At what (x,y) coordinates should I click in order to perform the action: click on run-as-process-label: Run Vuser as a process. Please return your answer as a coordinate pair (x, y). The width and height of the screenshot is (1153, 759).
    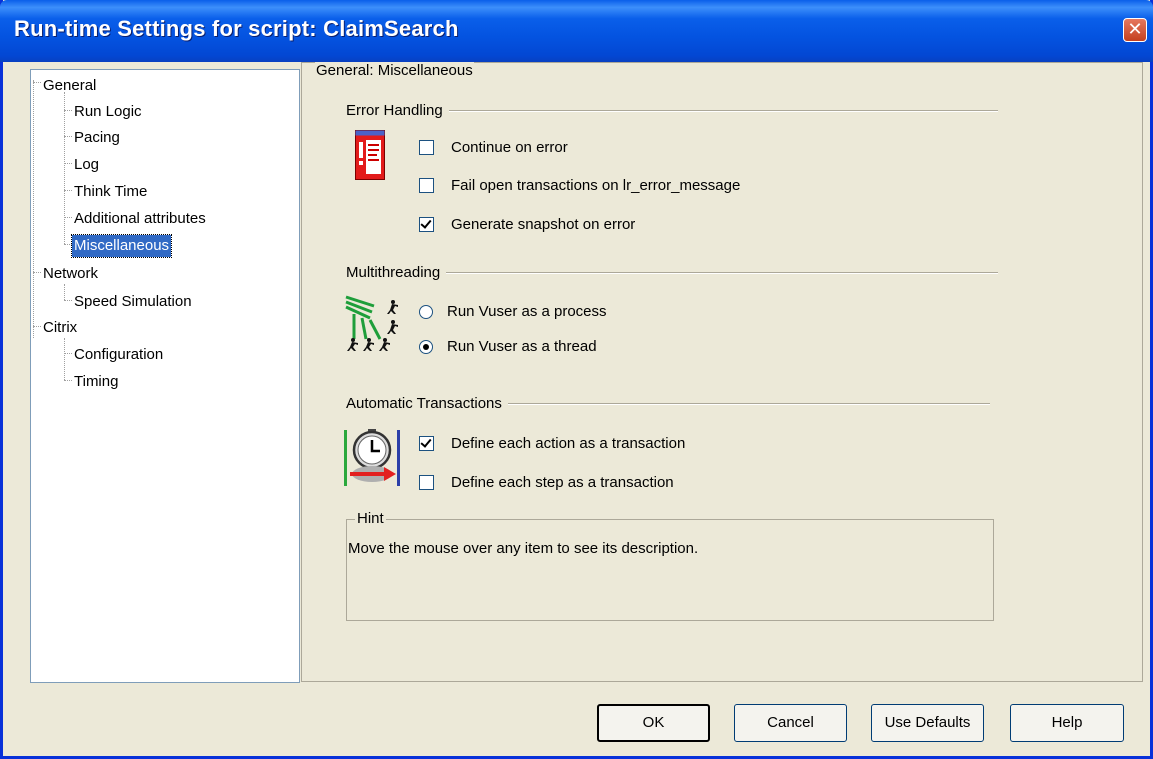
    Looking at the image, I should click on (527, 311).